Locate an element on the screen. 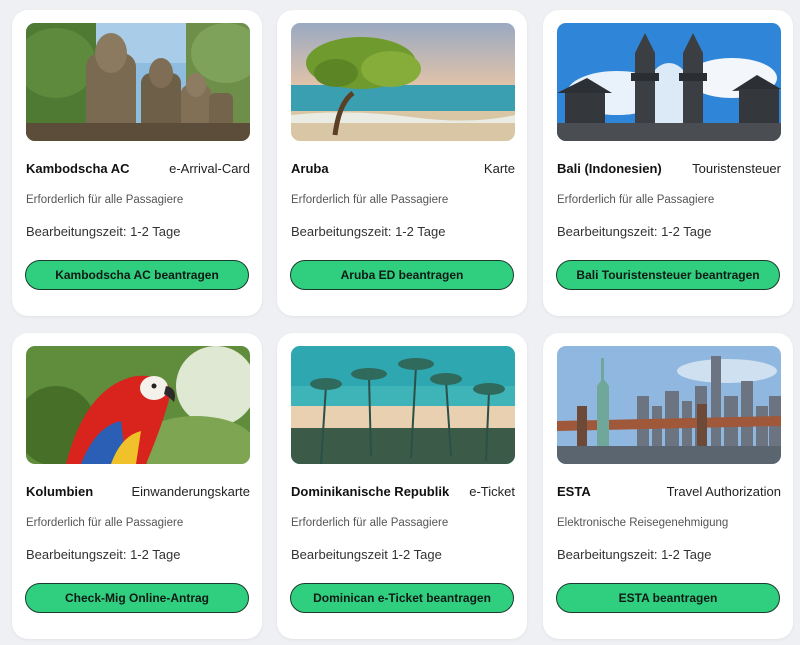  statue-of-liberty-skyline-image is located at coordinates (669, 405).